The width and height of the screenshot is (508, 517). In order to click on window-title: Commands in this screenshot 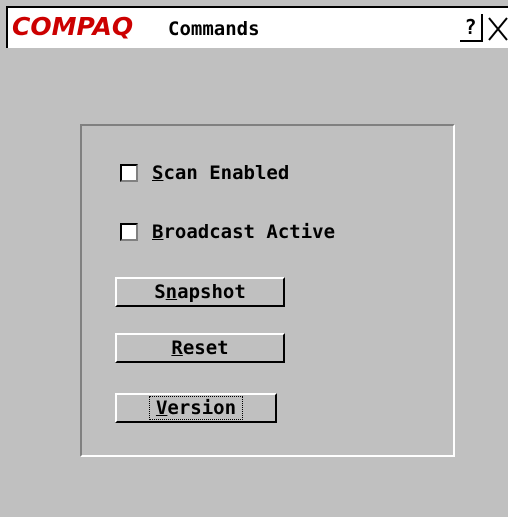, I will do `click(214, 29)`.